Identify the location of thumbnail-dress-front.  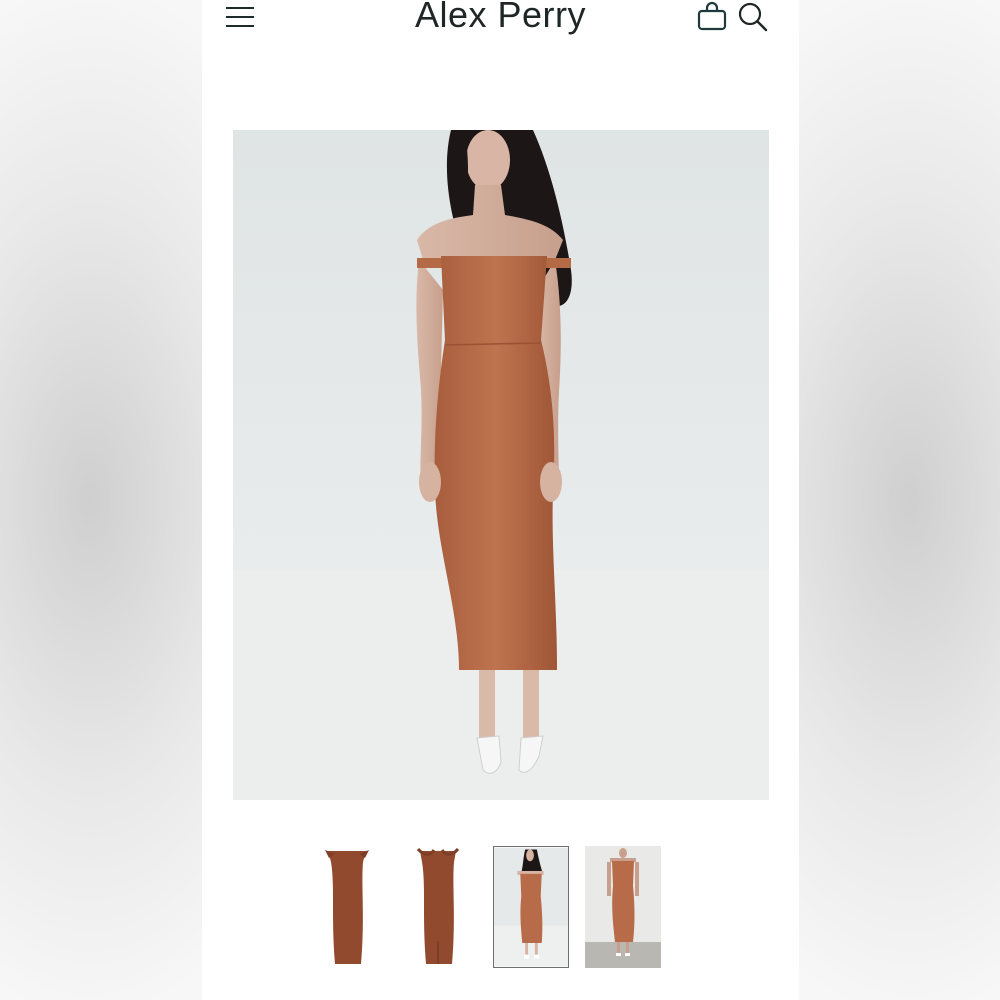
(347, 907).